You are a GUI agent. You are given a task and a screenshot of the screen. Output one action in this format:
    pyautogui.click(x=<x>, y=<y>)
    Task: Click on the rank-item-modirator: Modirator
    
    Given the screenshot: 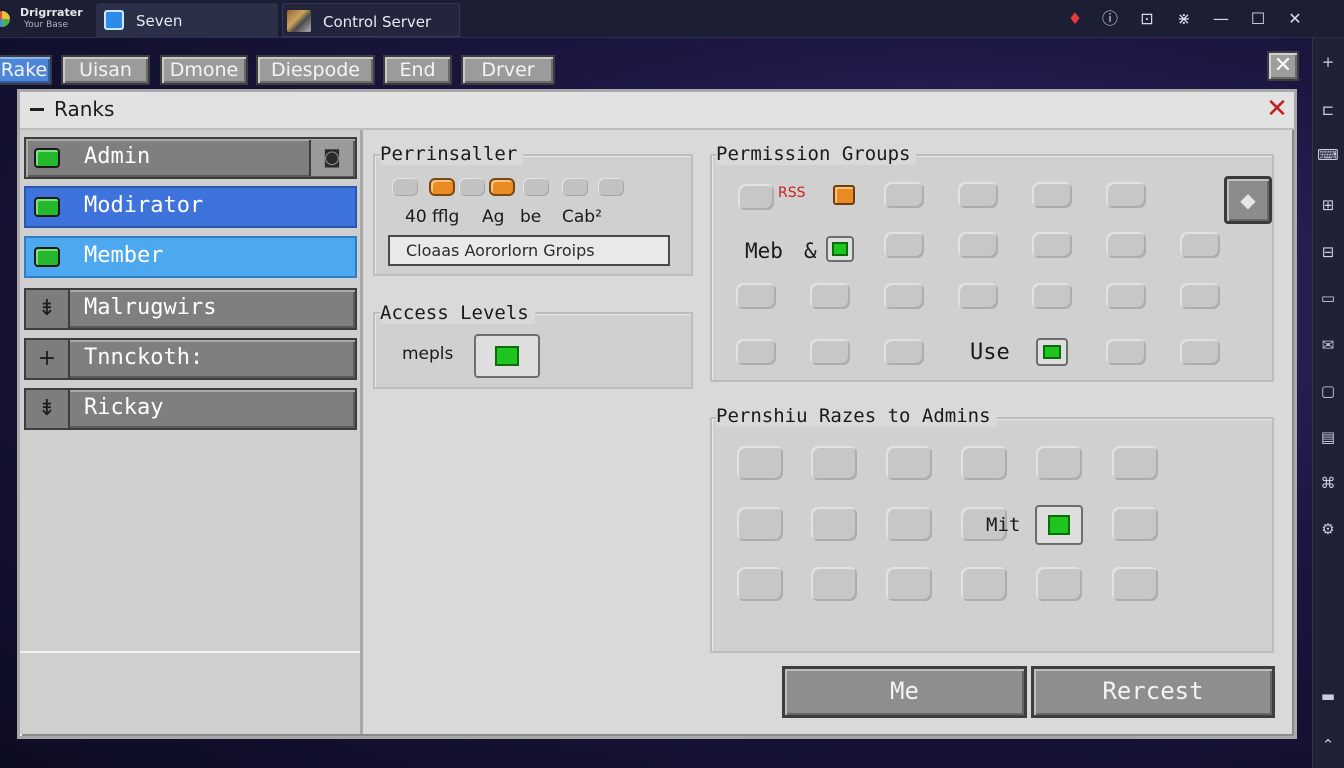 What is the action you would take?
    pyautogui.click(x=190, y=207)
    